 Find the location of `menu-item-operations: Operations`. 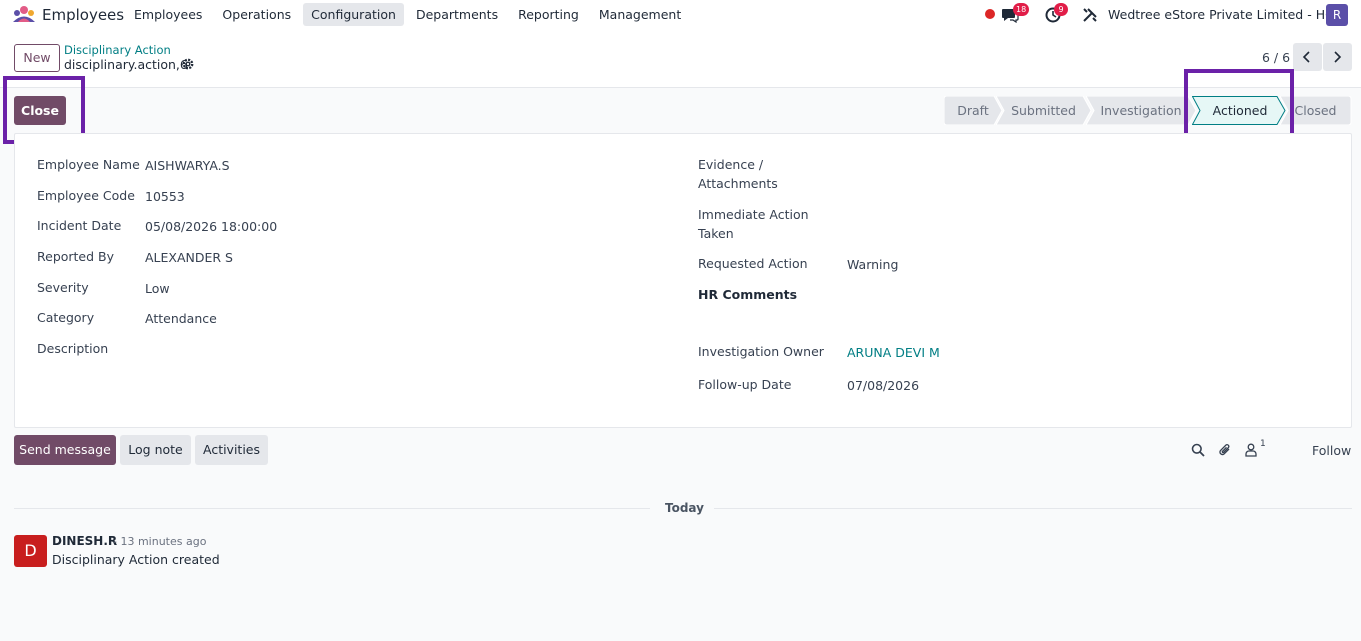

menu-item-operations: Operations is located at coordinates (256, 14).